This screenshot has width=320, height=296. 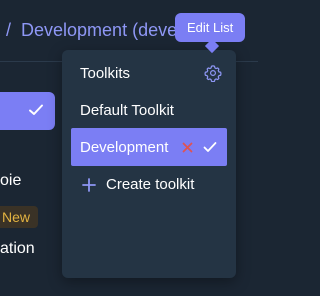 What do you see at coordinates (89, 184) in the screenshot?
I see `plus-icon` at bounding box center [89, 184].